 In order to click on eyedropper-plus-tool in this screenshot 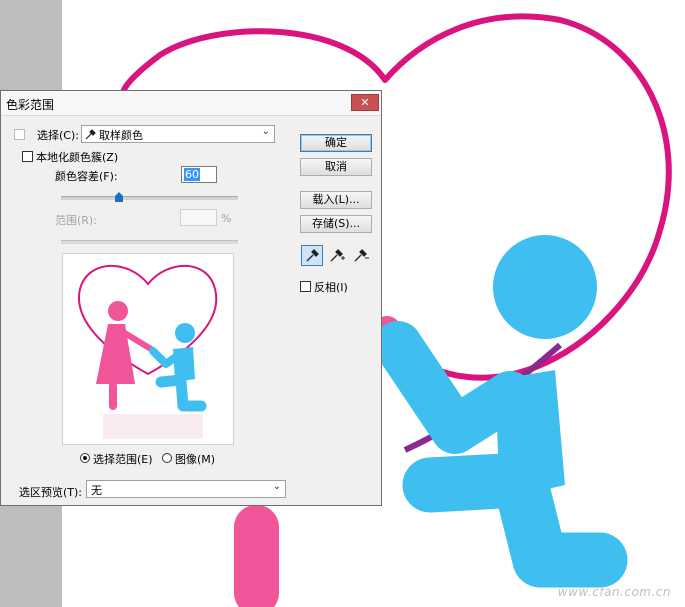, I will do `click(337, 255)`.